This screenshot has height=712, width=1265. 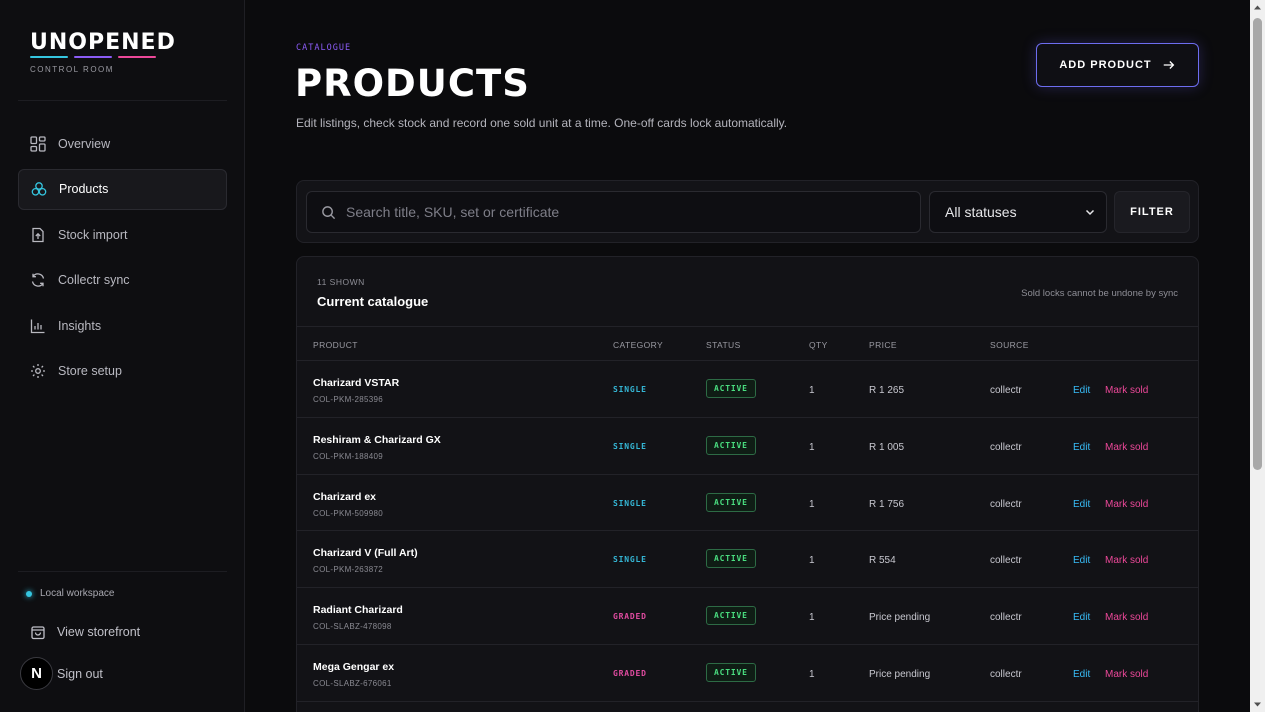 I want to click on product-name: Radiant Charizard, so click(x=358, y=610).